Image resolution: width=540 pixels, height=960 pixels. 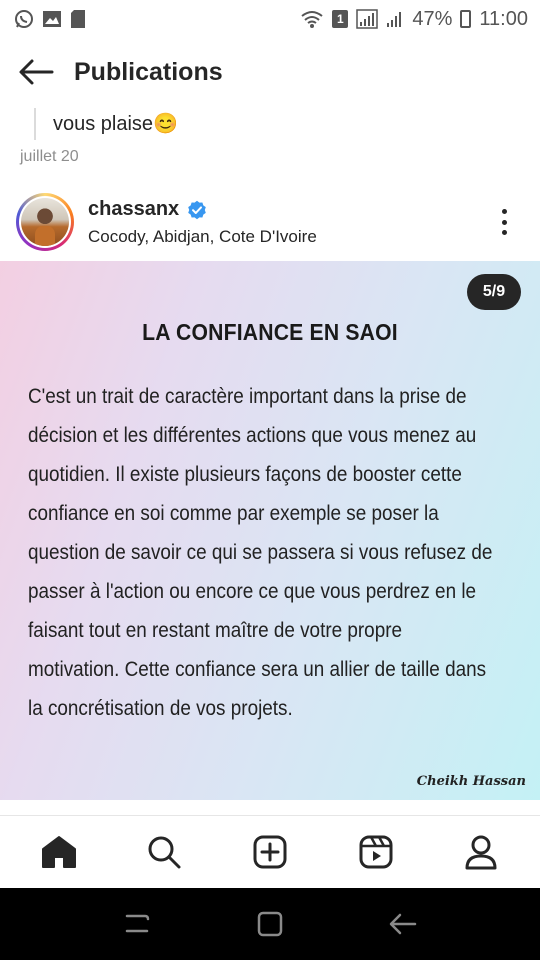 I want to click on avatar, so click(x=45, y=222).